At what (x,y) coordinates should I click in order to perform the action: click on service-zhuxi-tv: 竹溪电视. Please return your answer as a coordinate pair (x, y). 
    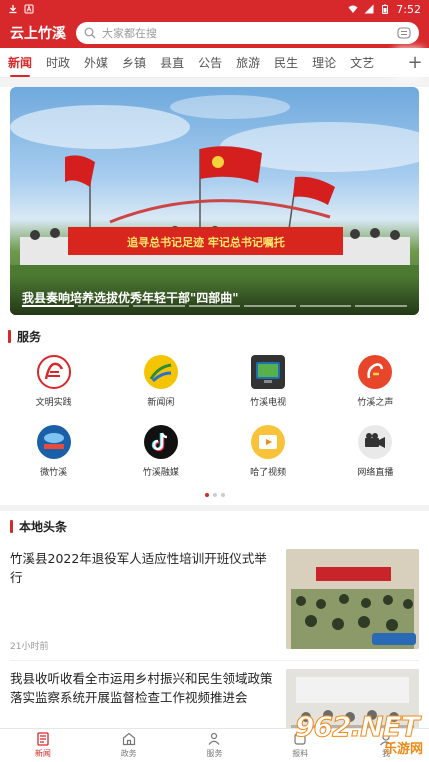
    Looking at the image, I should click on (268, 386).